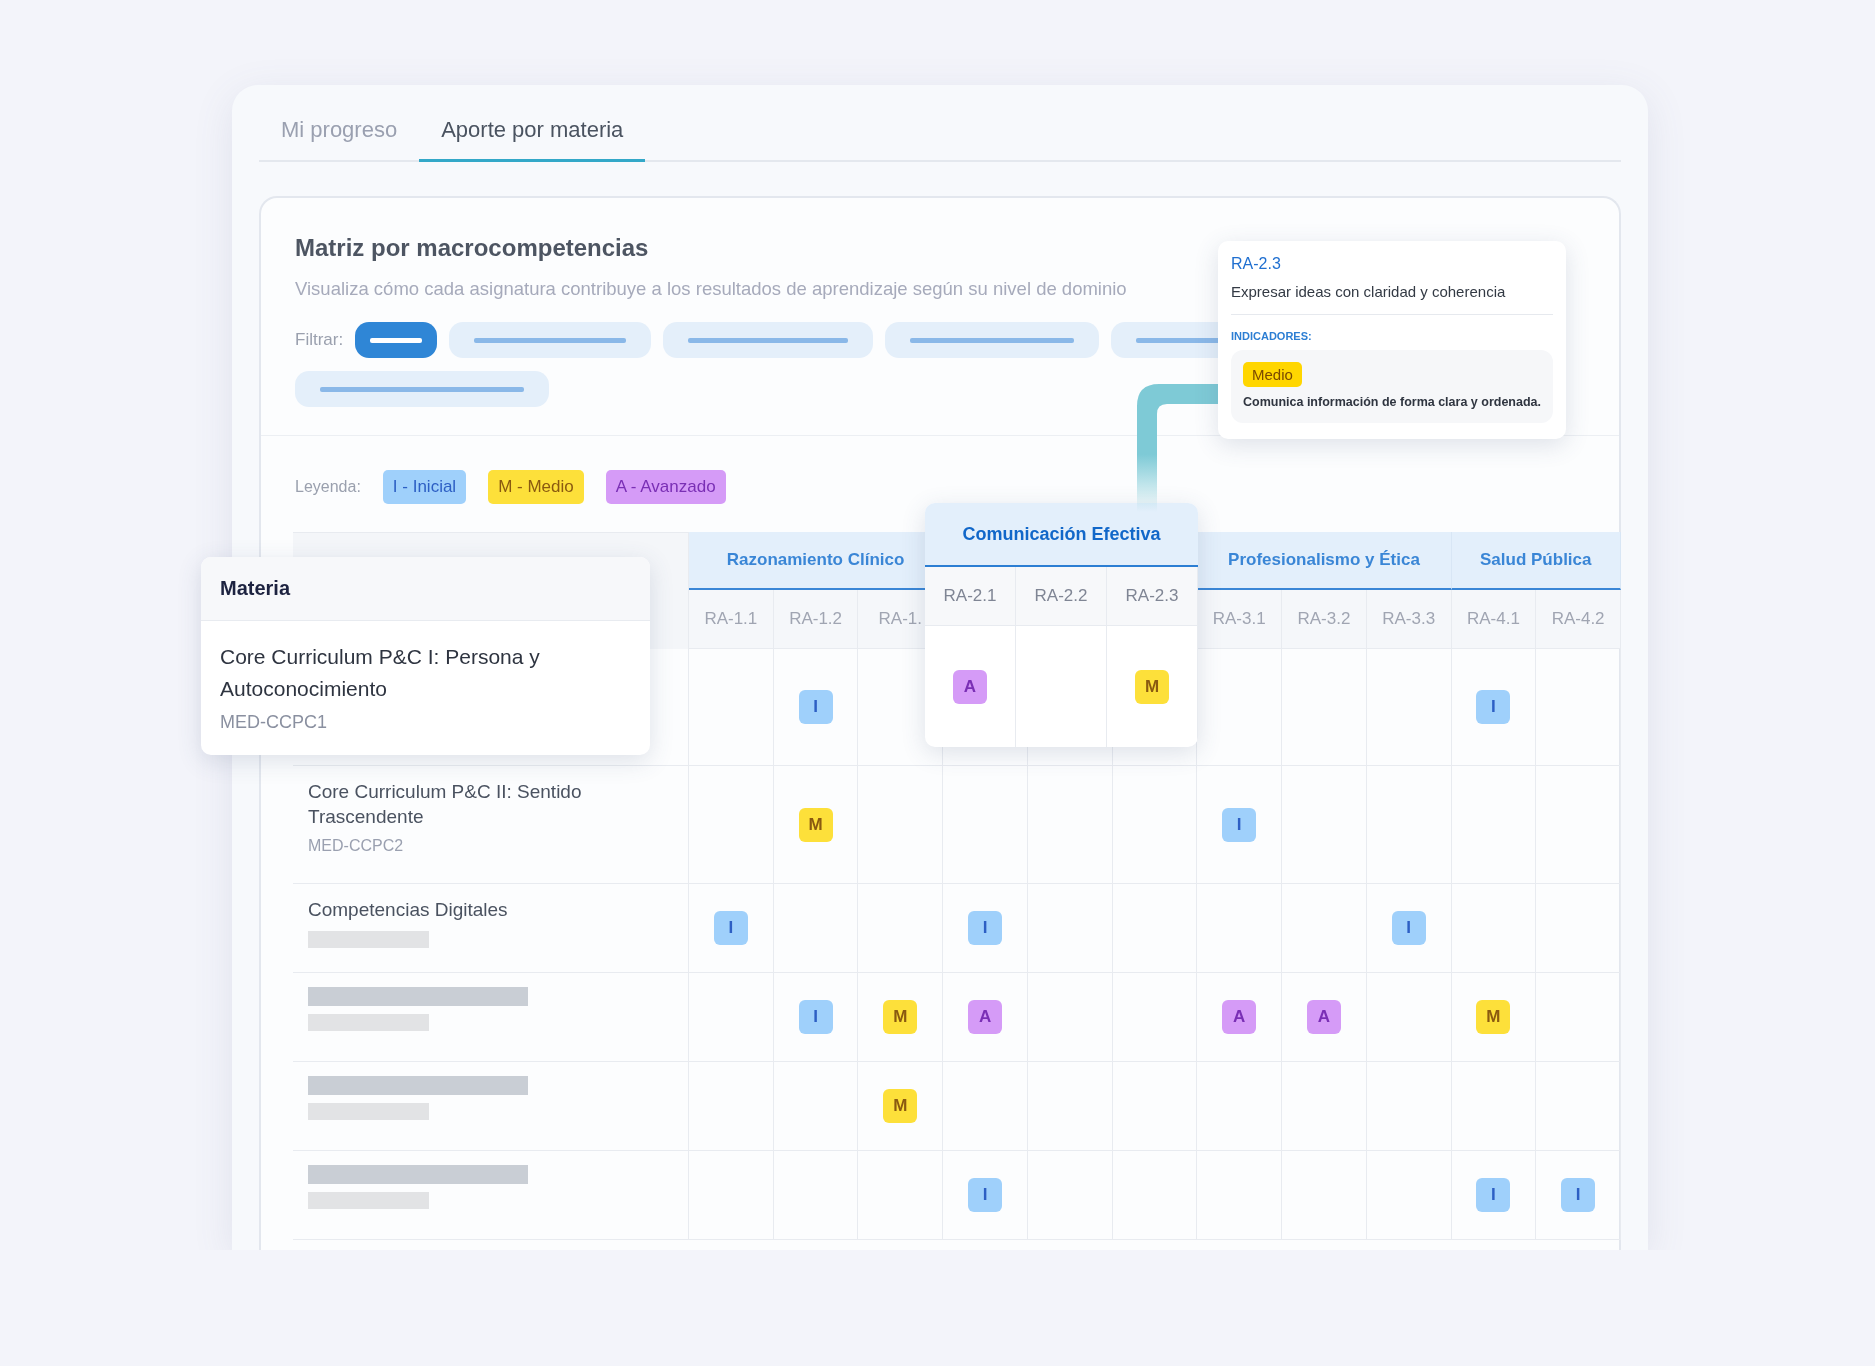 This screenshot has width=1875, height=1366. What do you see at coordinates (1578, 619) in the screenshot?
I see `column-header: RA-4.2` at bounding box center [1578, 619].